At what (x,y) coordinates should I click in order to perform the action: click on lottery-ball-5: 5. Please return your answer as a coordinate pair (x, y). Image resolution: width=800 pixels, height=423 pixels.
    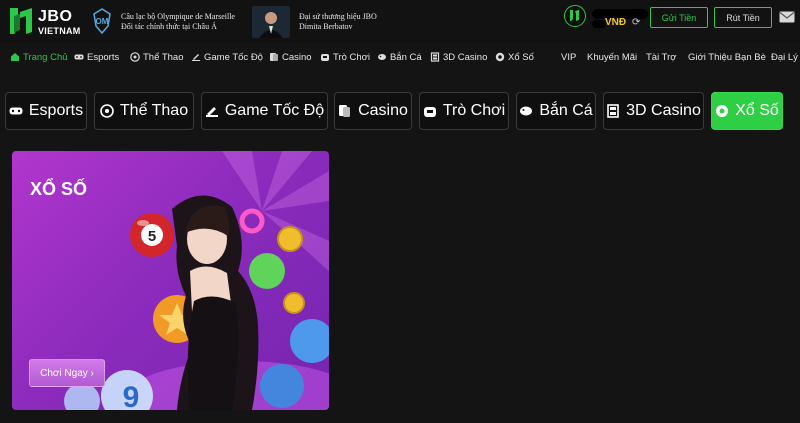
    Looking at the image, I should click on (152, 235).